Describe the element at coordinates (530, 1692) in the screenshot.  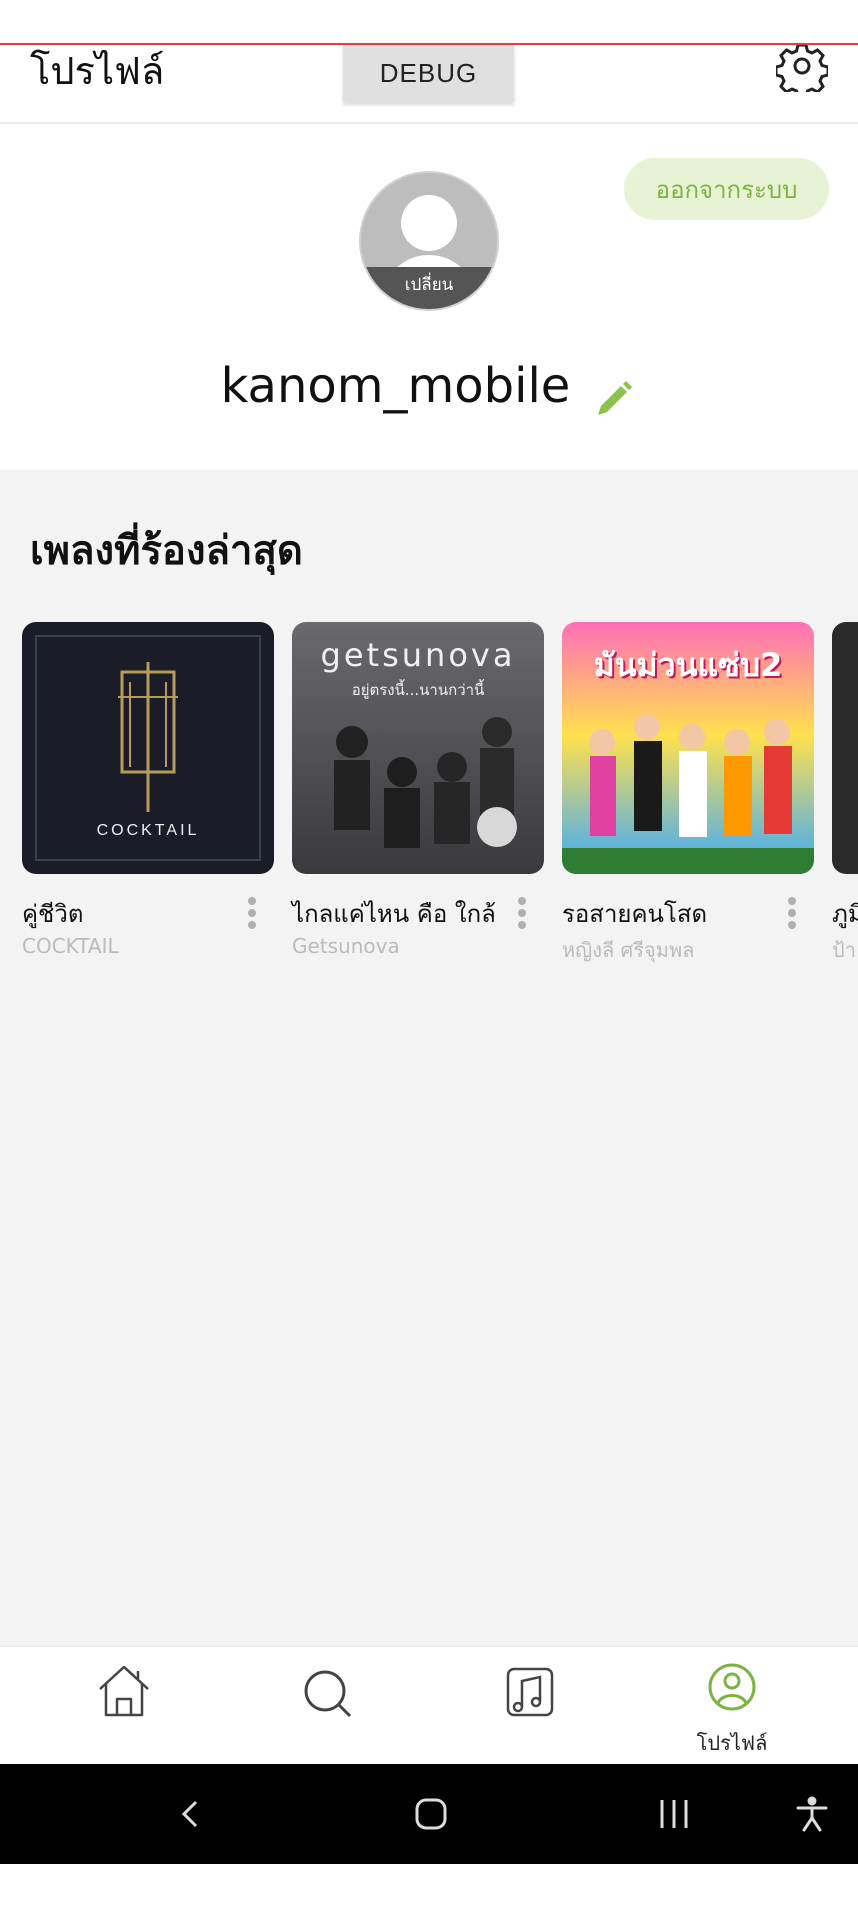
I see `music-note-icon` at that location.